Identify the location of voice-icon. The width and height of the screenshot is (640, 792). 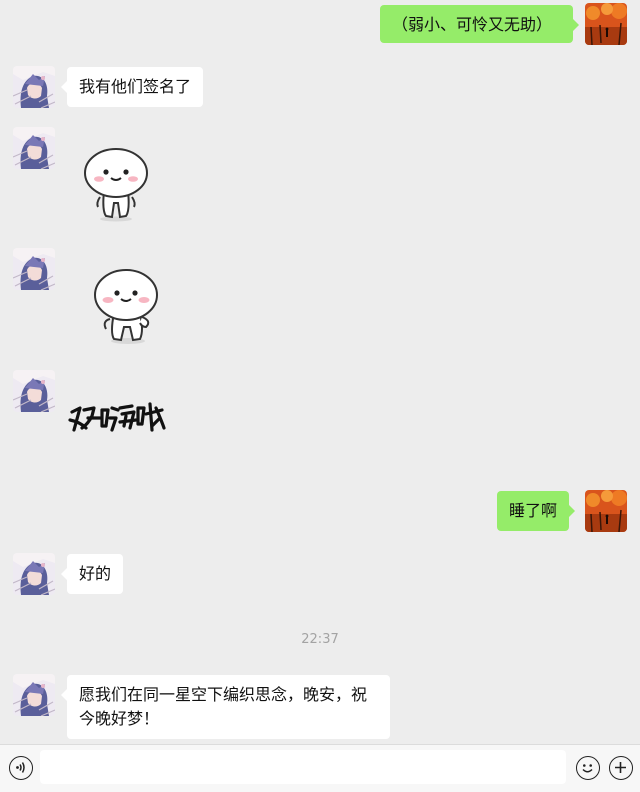
(21, 768).